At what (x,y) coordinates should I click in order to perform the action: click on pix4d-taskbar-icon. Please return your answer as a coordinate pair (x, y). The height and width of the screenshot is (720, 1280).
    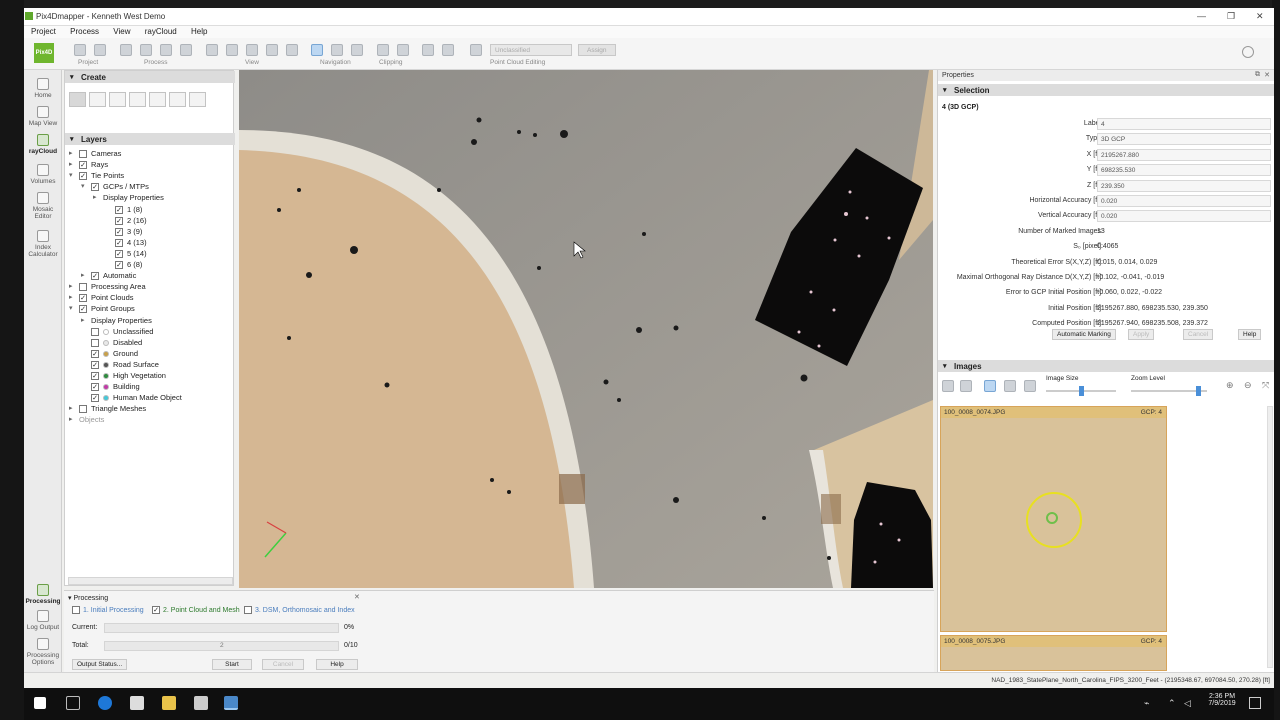
    Looking at the image, I should click on (231, 703).